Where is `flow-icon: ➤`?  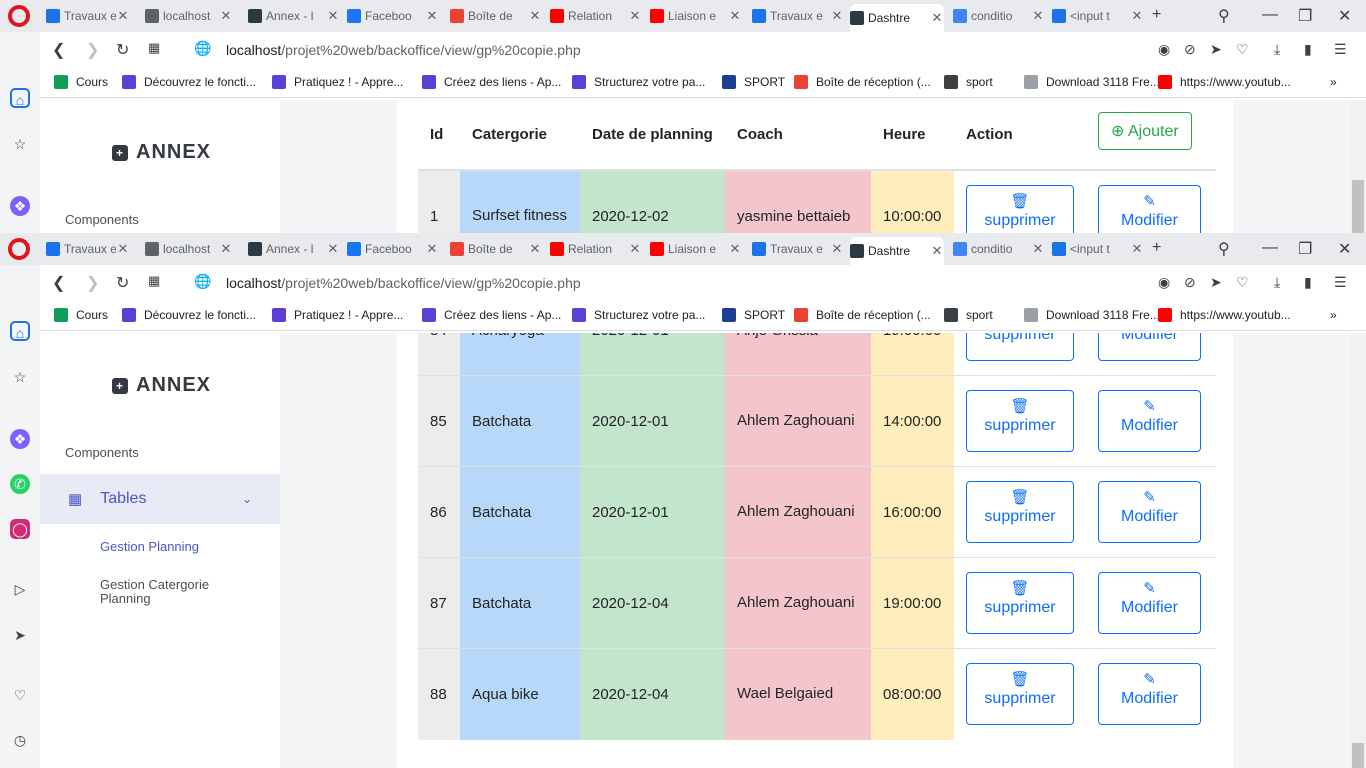
flow-icon: ➤ is located at coordinates (20, 635).